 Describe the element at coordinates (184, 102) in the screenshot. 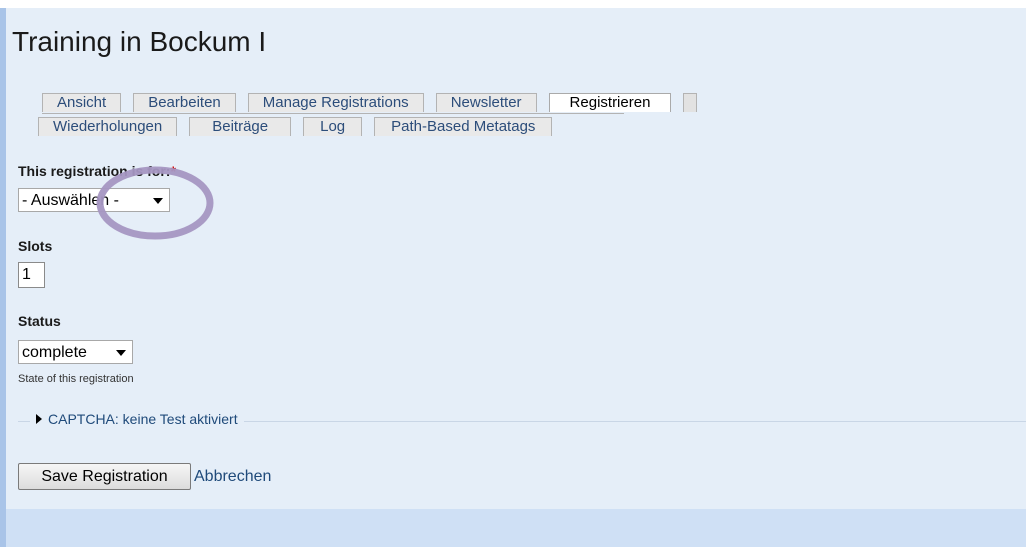

I see `tab-bearbeiten: Bearbeiten` at that location.